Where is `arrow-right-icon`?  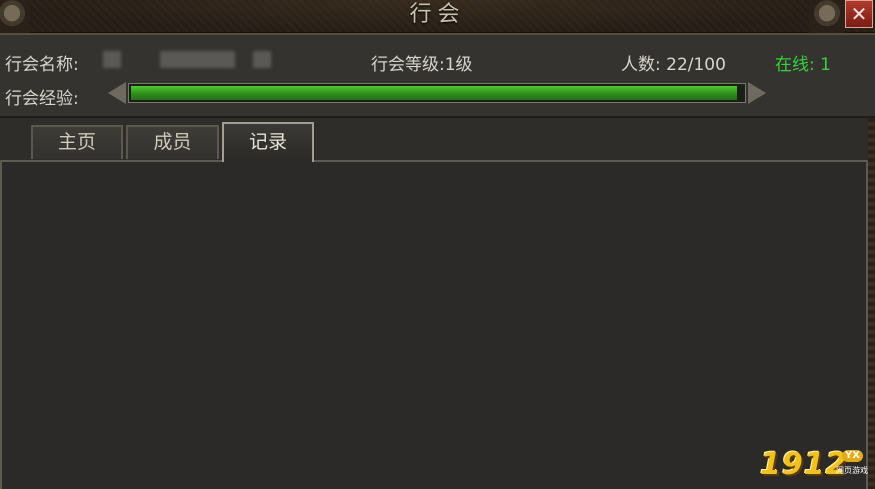
arrow-right-icon is located at coordinates (757, 93).